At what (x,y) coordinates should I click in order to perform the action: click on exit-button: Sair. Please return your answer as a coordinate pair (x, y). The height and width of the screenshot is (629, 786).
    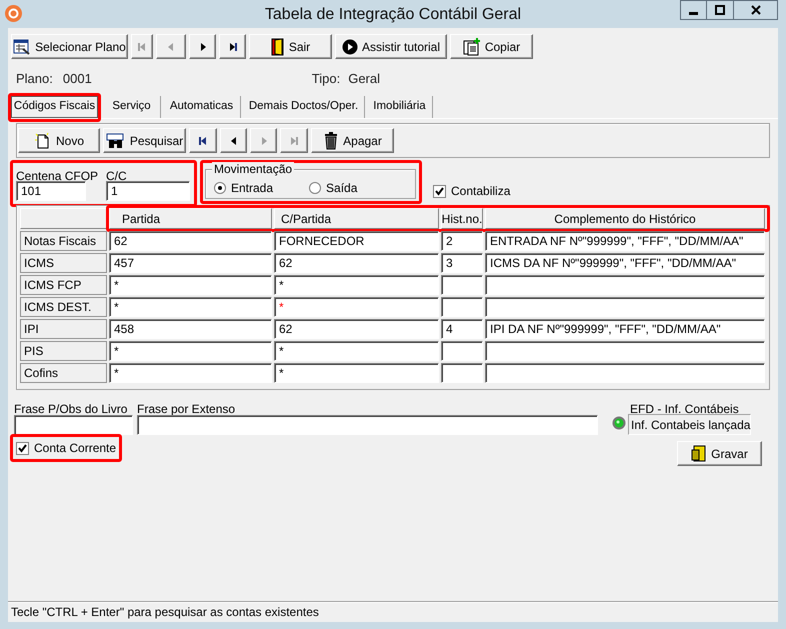
    Looking at the image, I should click on (290, 46).